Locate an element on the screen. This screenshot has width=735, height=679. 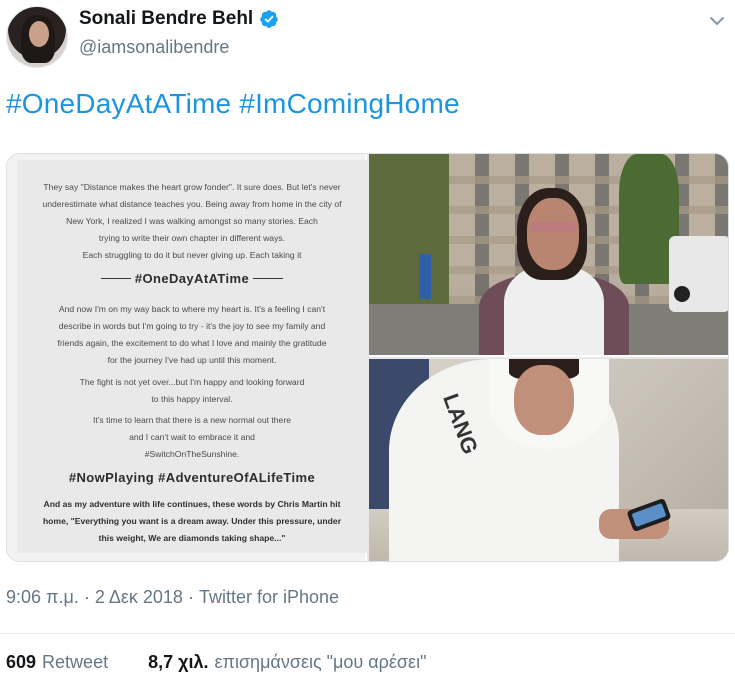
likes-label: επισημάνσεις "μου αρέσει" is located at coordinates (320, 662).